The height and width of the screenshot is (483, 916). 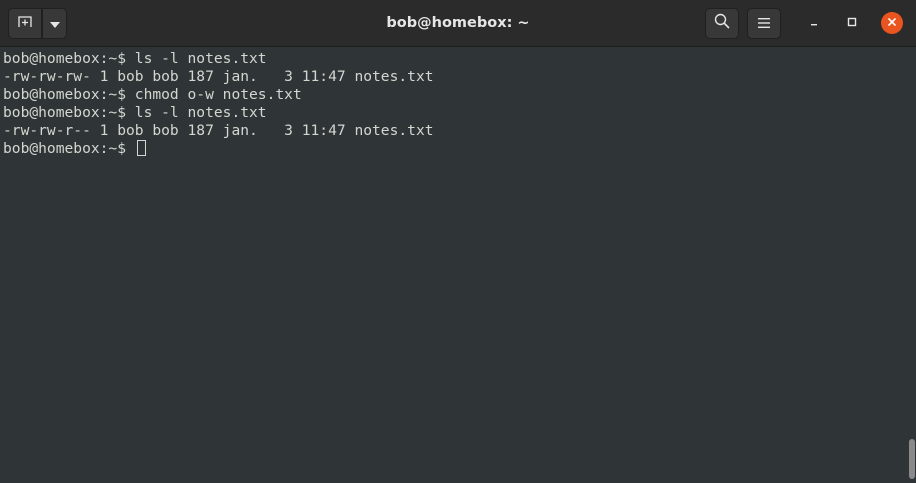 I want to click on maximize-button, so click(x=852, y=23).